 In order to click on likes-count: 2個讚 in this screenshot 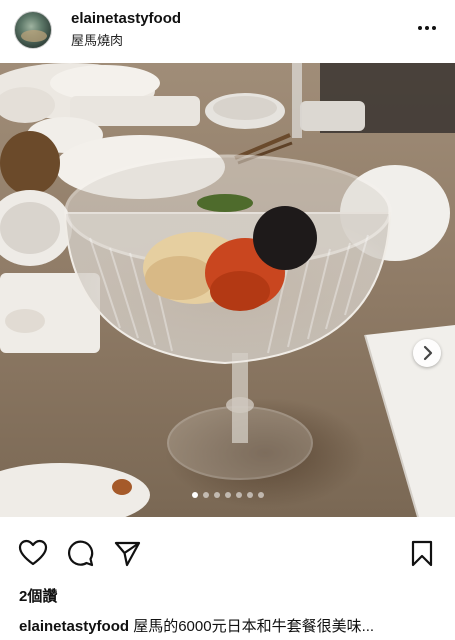, I will do `click(38, 597)`.